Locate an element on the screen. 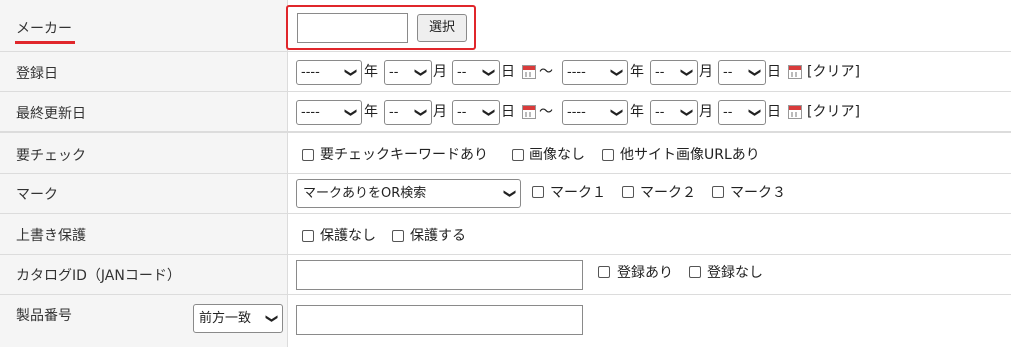 This screenshot has height=347, width=1011. mark2-checkbox-label: マーク２ is located at coordinates (668, 193).